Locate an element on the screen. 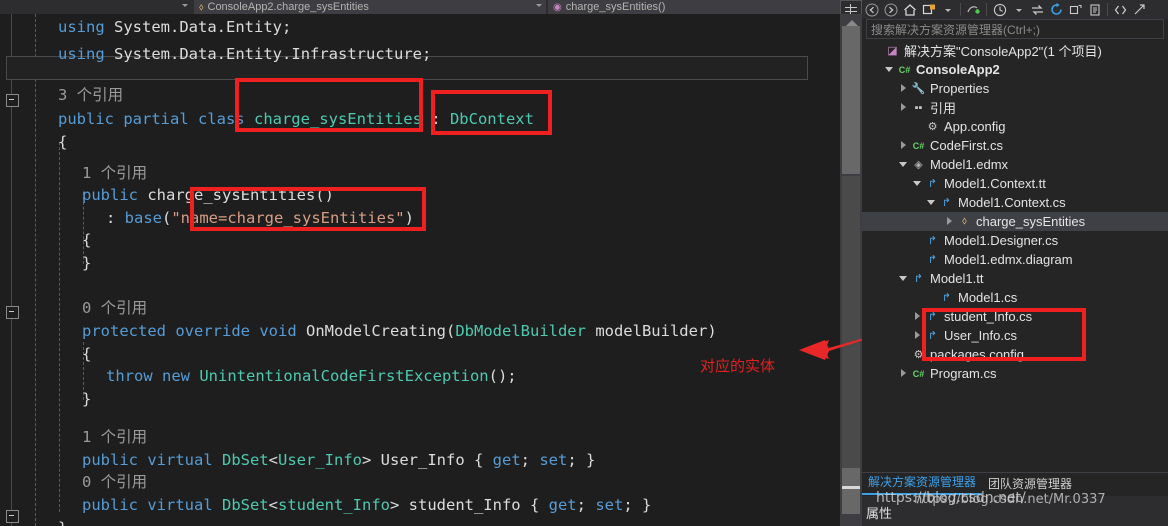 The height and width of the screenshot is (526, 1168). editor-outlining-gutter is located at coordinates (12, 270).